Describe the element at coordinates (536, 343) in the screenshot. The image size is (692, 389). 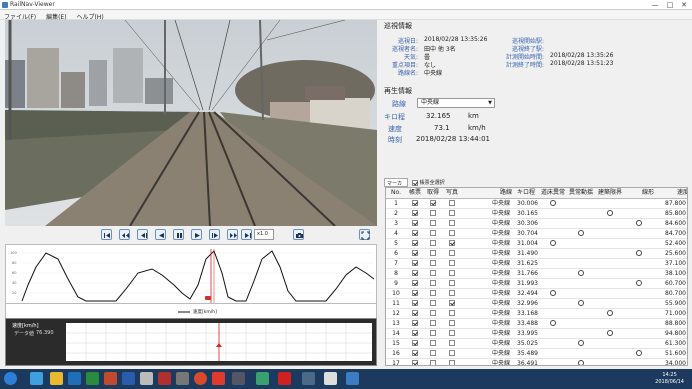
I see `table-row: 15 中央線 35.025 61.300` at that location.